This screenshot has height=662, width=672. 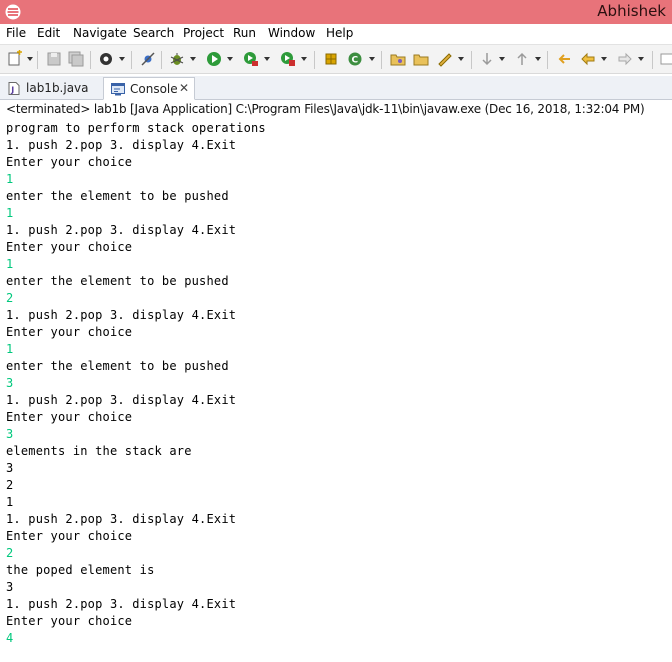 I want to click on save-icon, so click(x=54, y=59).